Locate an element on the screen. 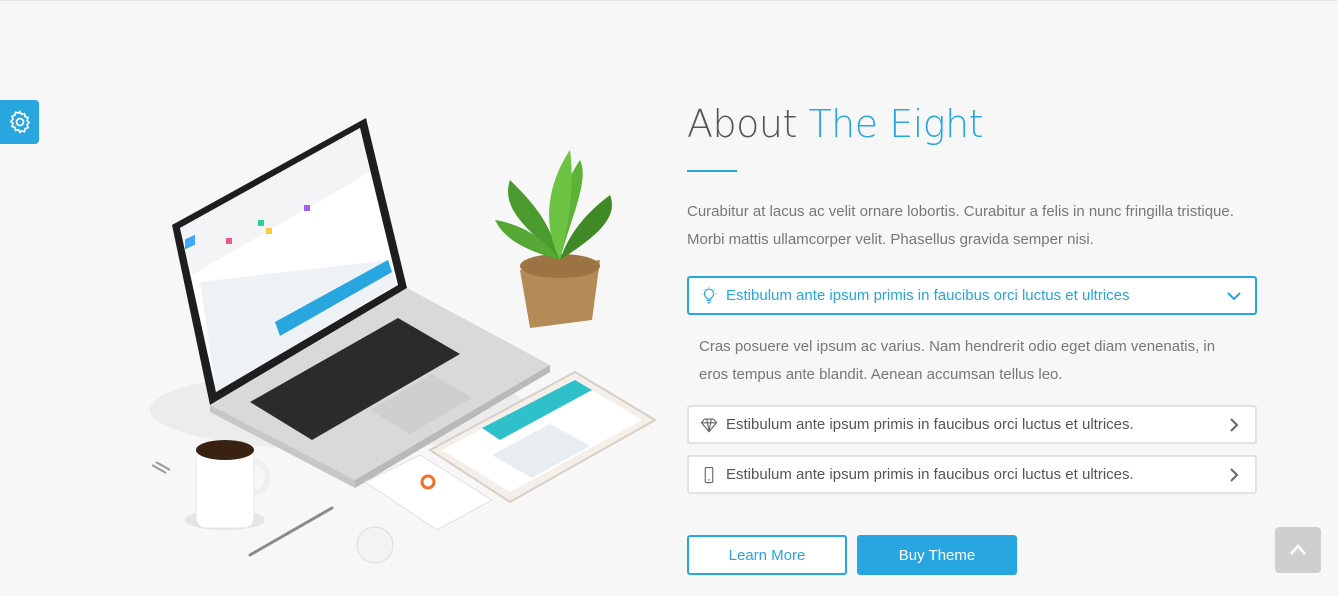 The height and width of the screenshot is (596, 1338). action-buttons: Learn More Buy Theme is located at coordinates (852, 555).